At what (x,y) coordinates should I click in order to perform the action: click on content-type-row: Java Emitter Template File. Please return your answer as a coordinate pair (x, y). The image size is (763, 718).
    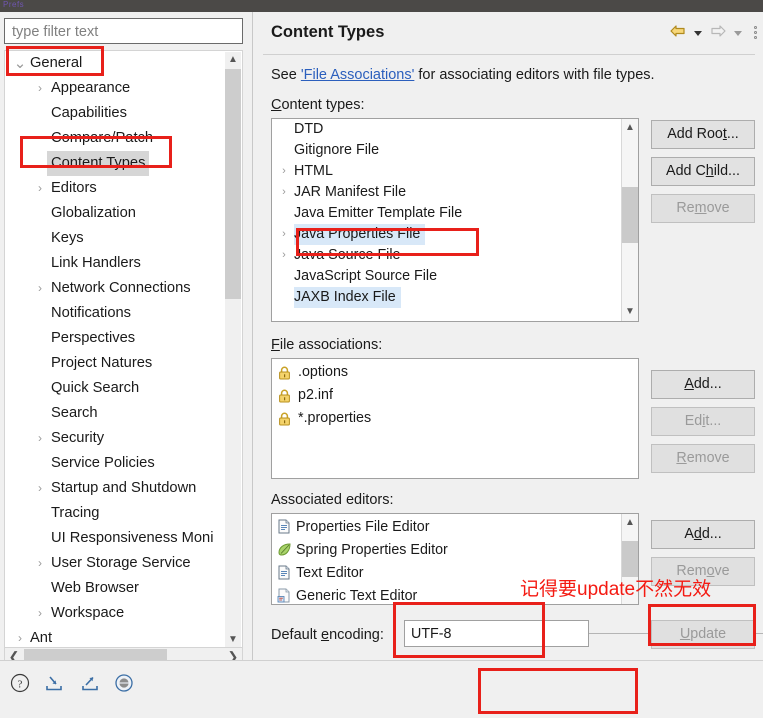
    Looking at the image, I should click on (446, 213).